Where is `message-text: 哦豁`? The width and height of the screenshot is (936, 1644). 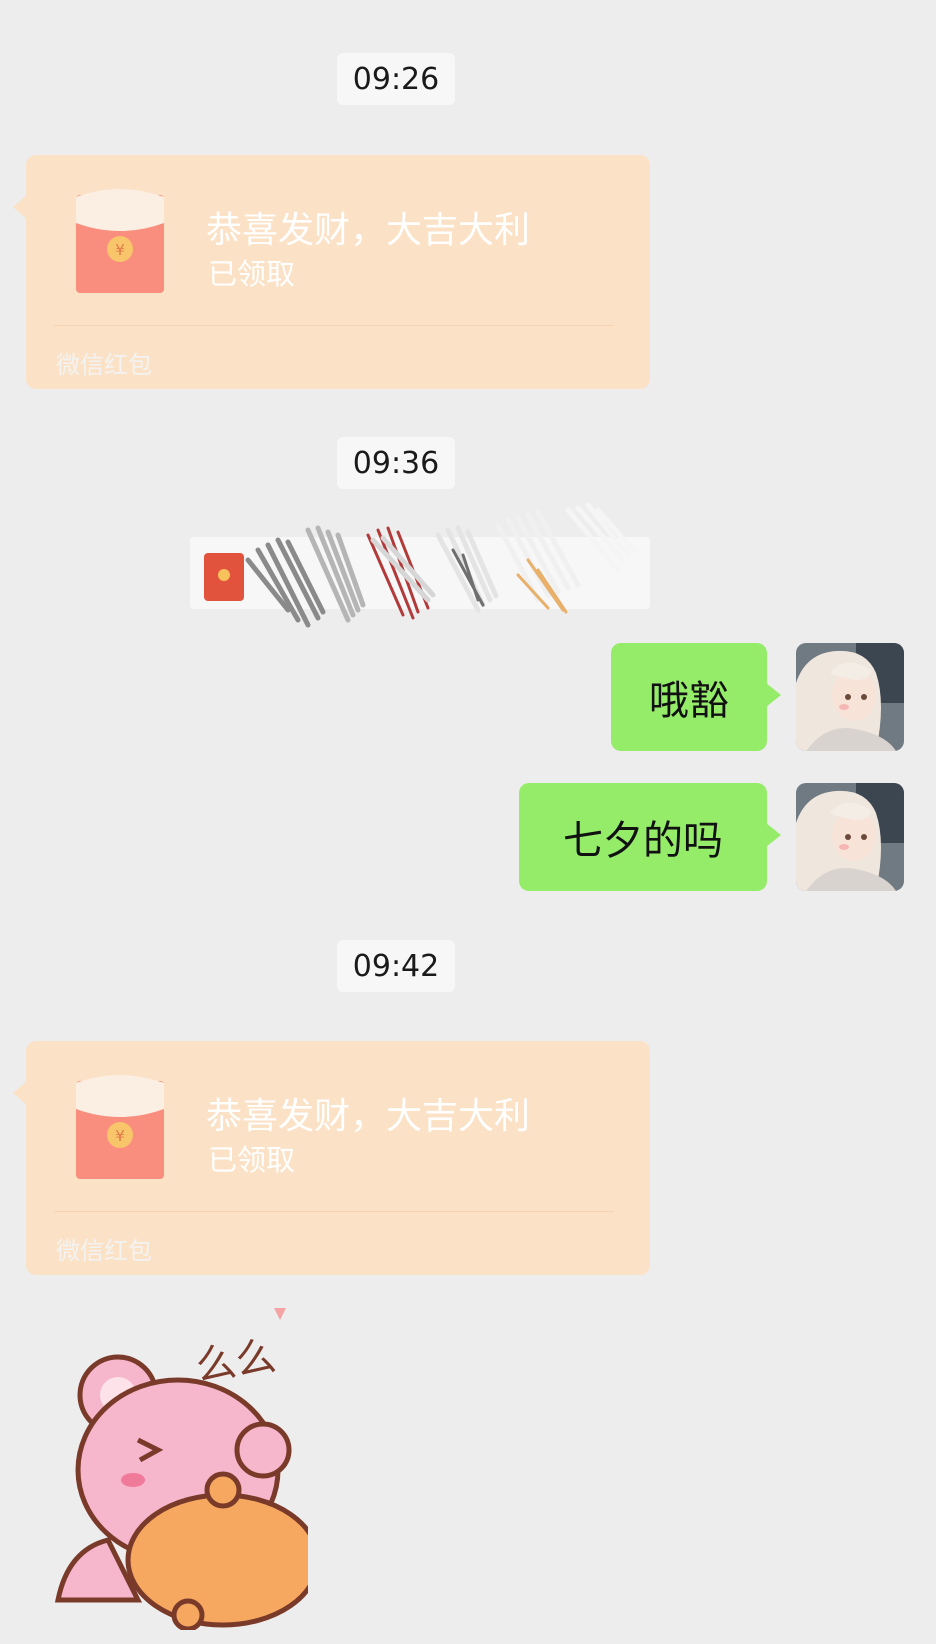
message-text: 哦豁 is located at coordinates (689, 701).